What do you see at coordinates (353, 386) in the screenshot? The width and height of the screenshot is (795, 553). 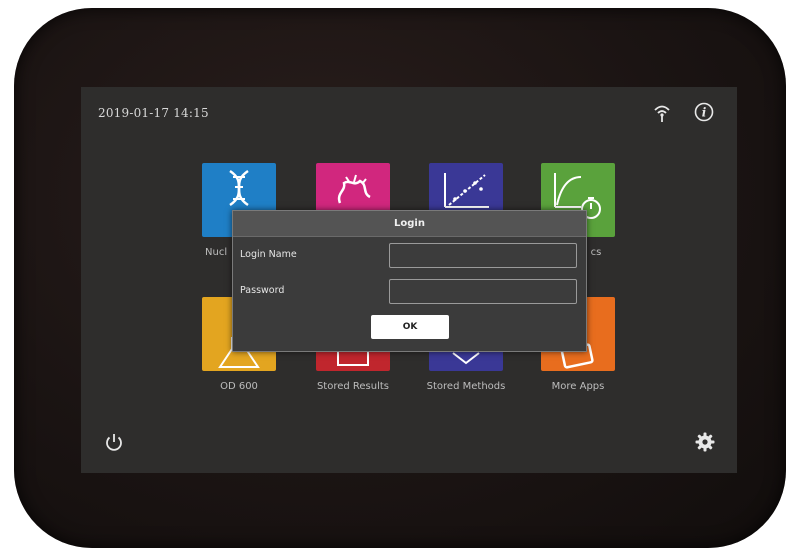 I see `tile-label-stored-results: Stored Results` at bounding box center [353, 386].